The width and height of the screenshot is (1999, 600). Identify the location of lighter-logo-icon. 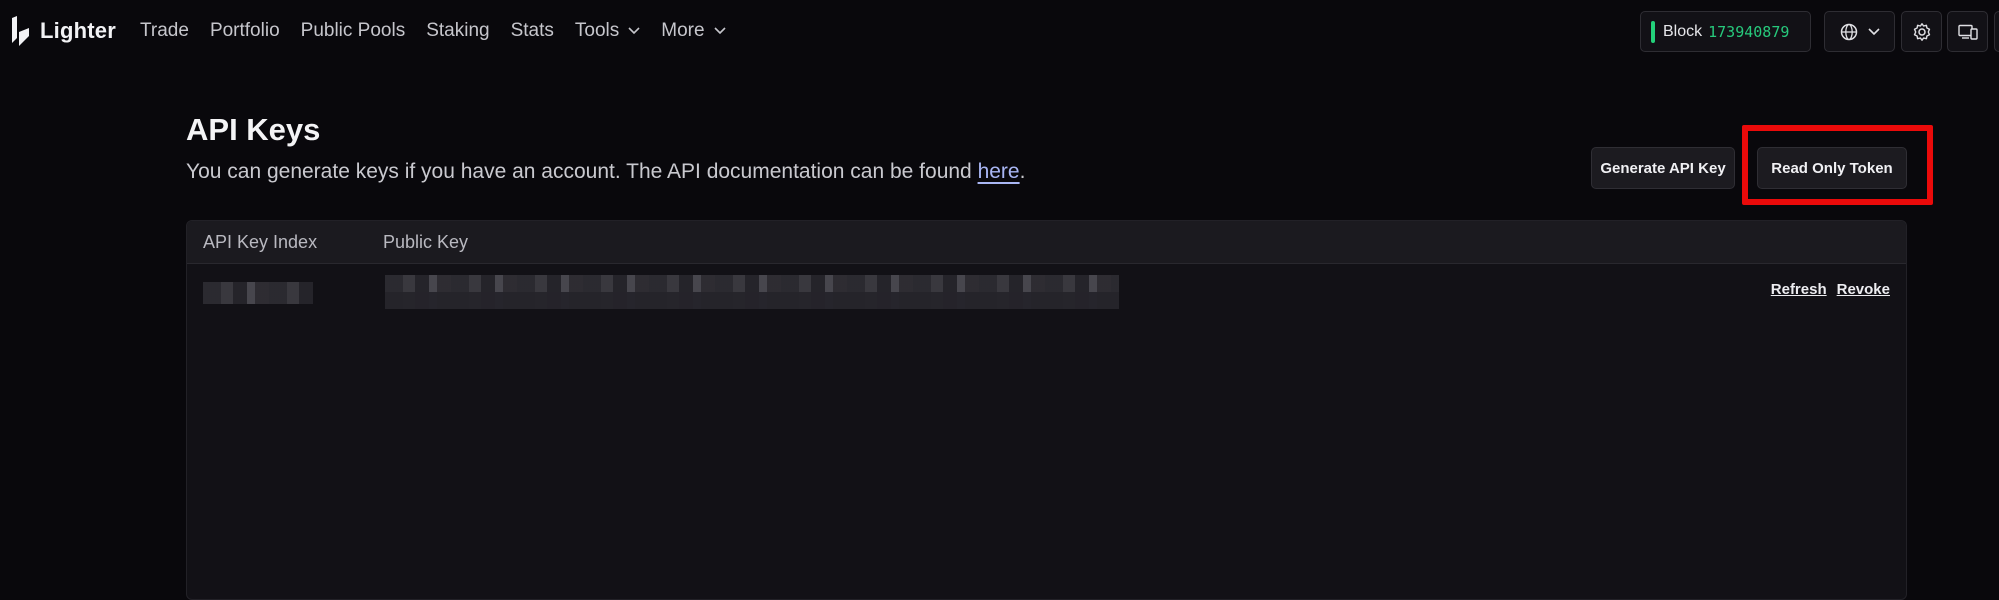
(20, 31).